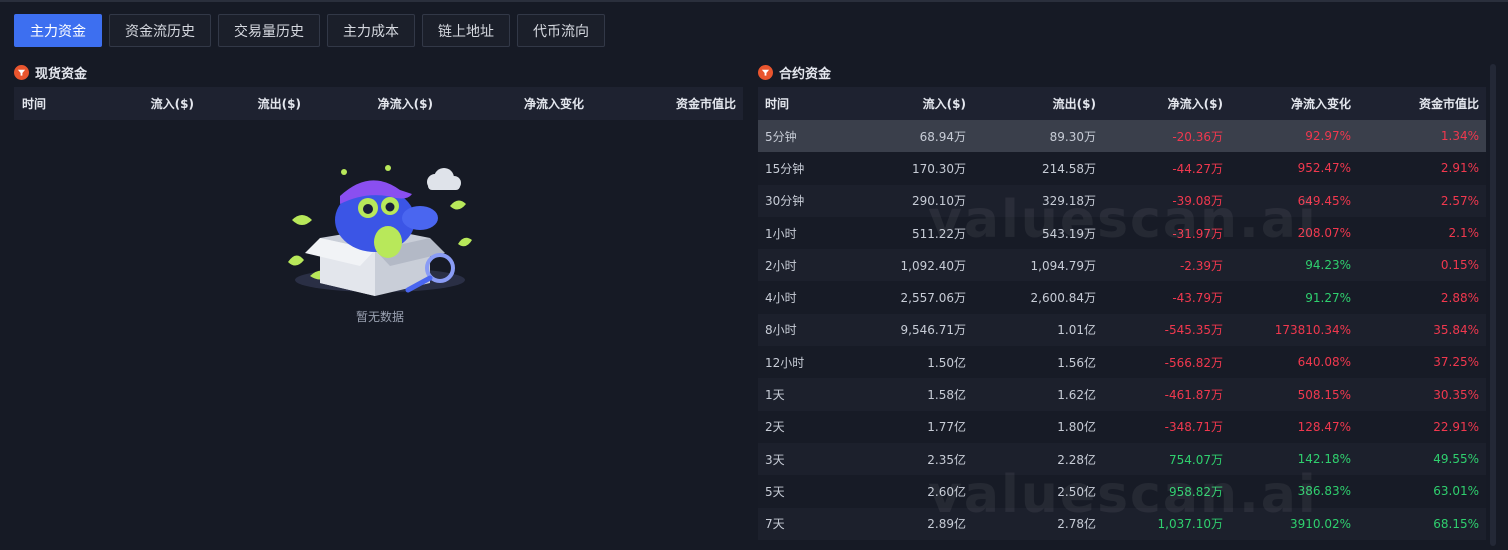 The image size is (1508, 550). I want to click on cell-ratio: 1.34%, so click(1459, 136).